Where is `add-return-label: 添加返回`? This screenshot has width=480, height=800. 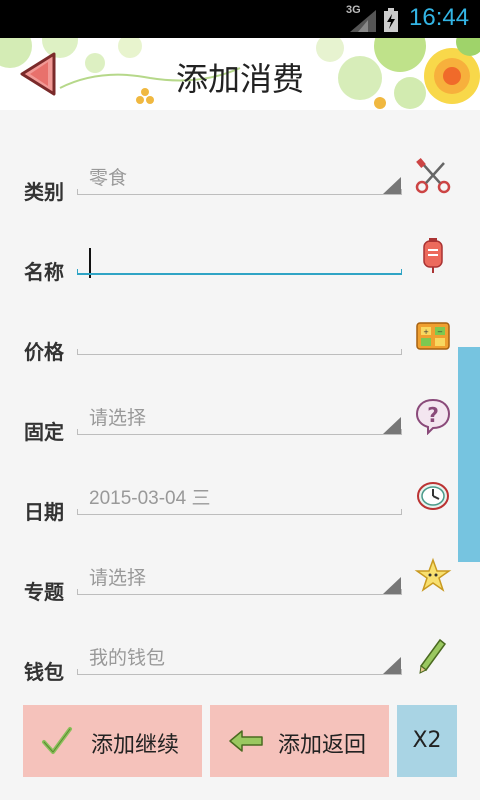 add-return-label: 添加返回 is located at coordinates (322, 745).